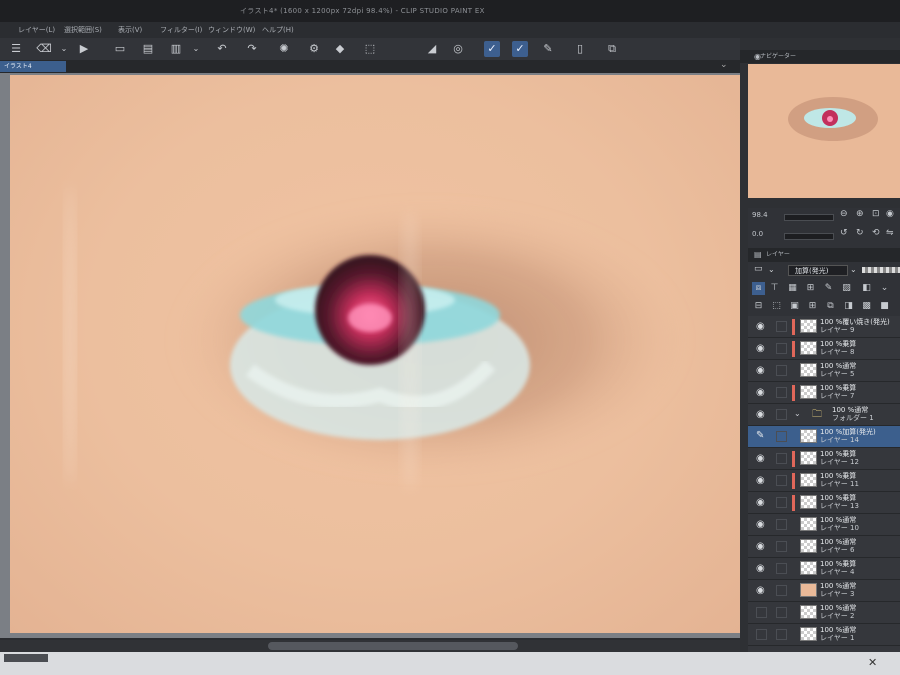  Describe the element at coordinates (809, 217) in the screenshot. I see `zoom-slider` at that location.